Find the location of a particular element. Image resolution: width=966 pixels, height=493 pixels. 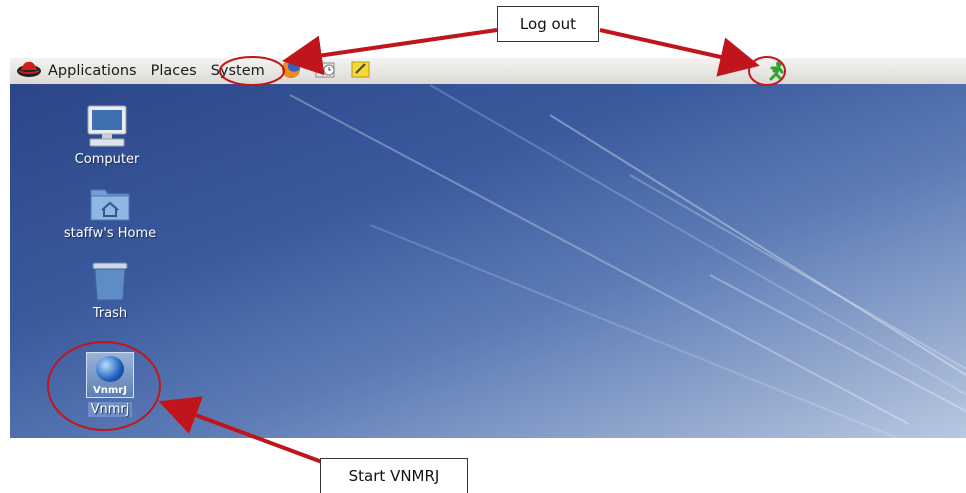

system-highlight-circle is located at coordinates (252, 71).